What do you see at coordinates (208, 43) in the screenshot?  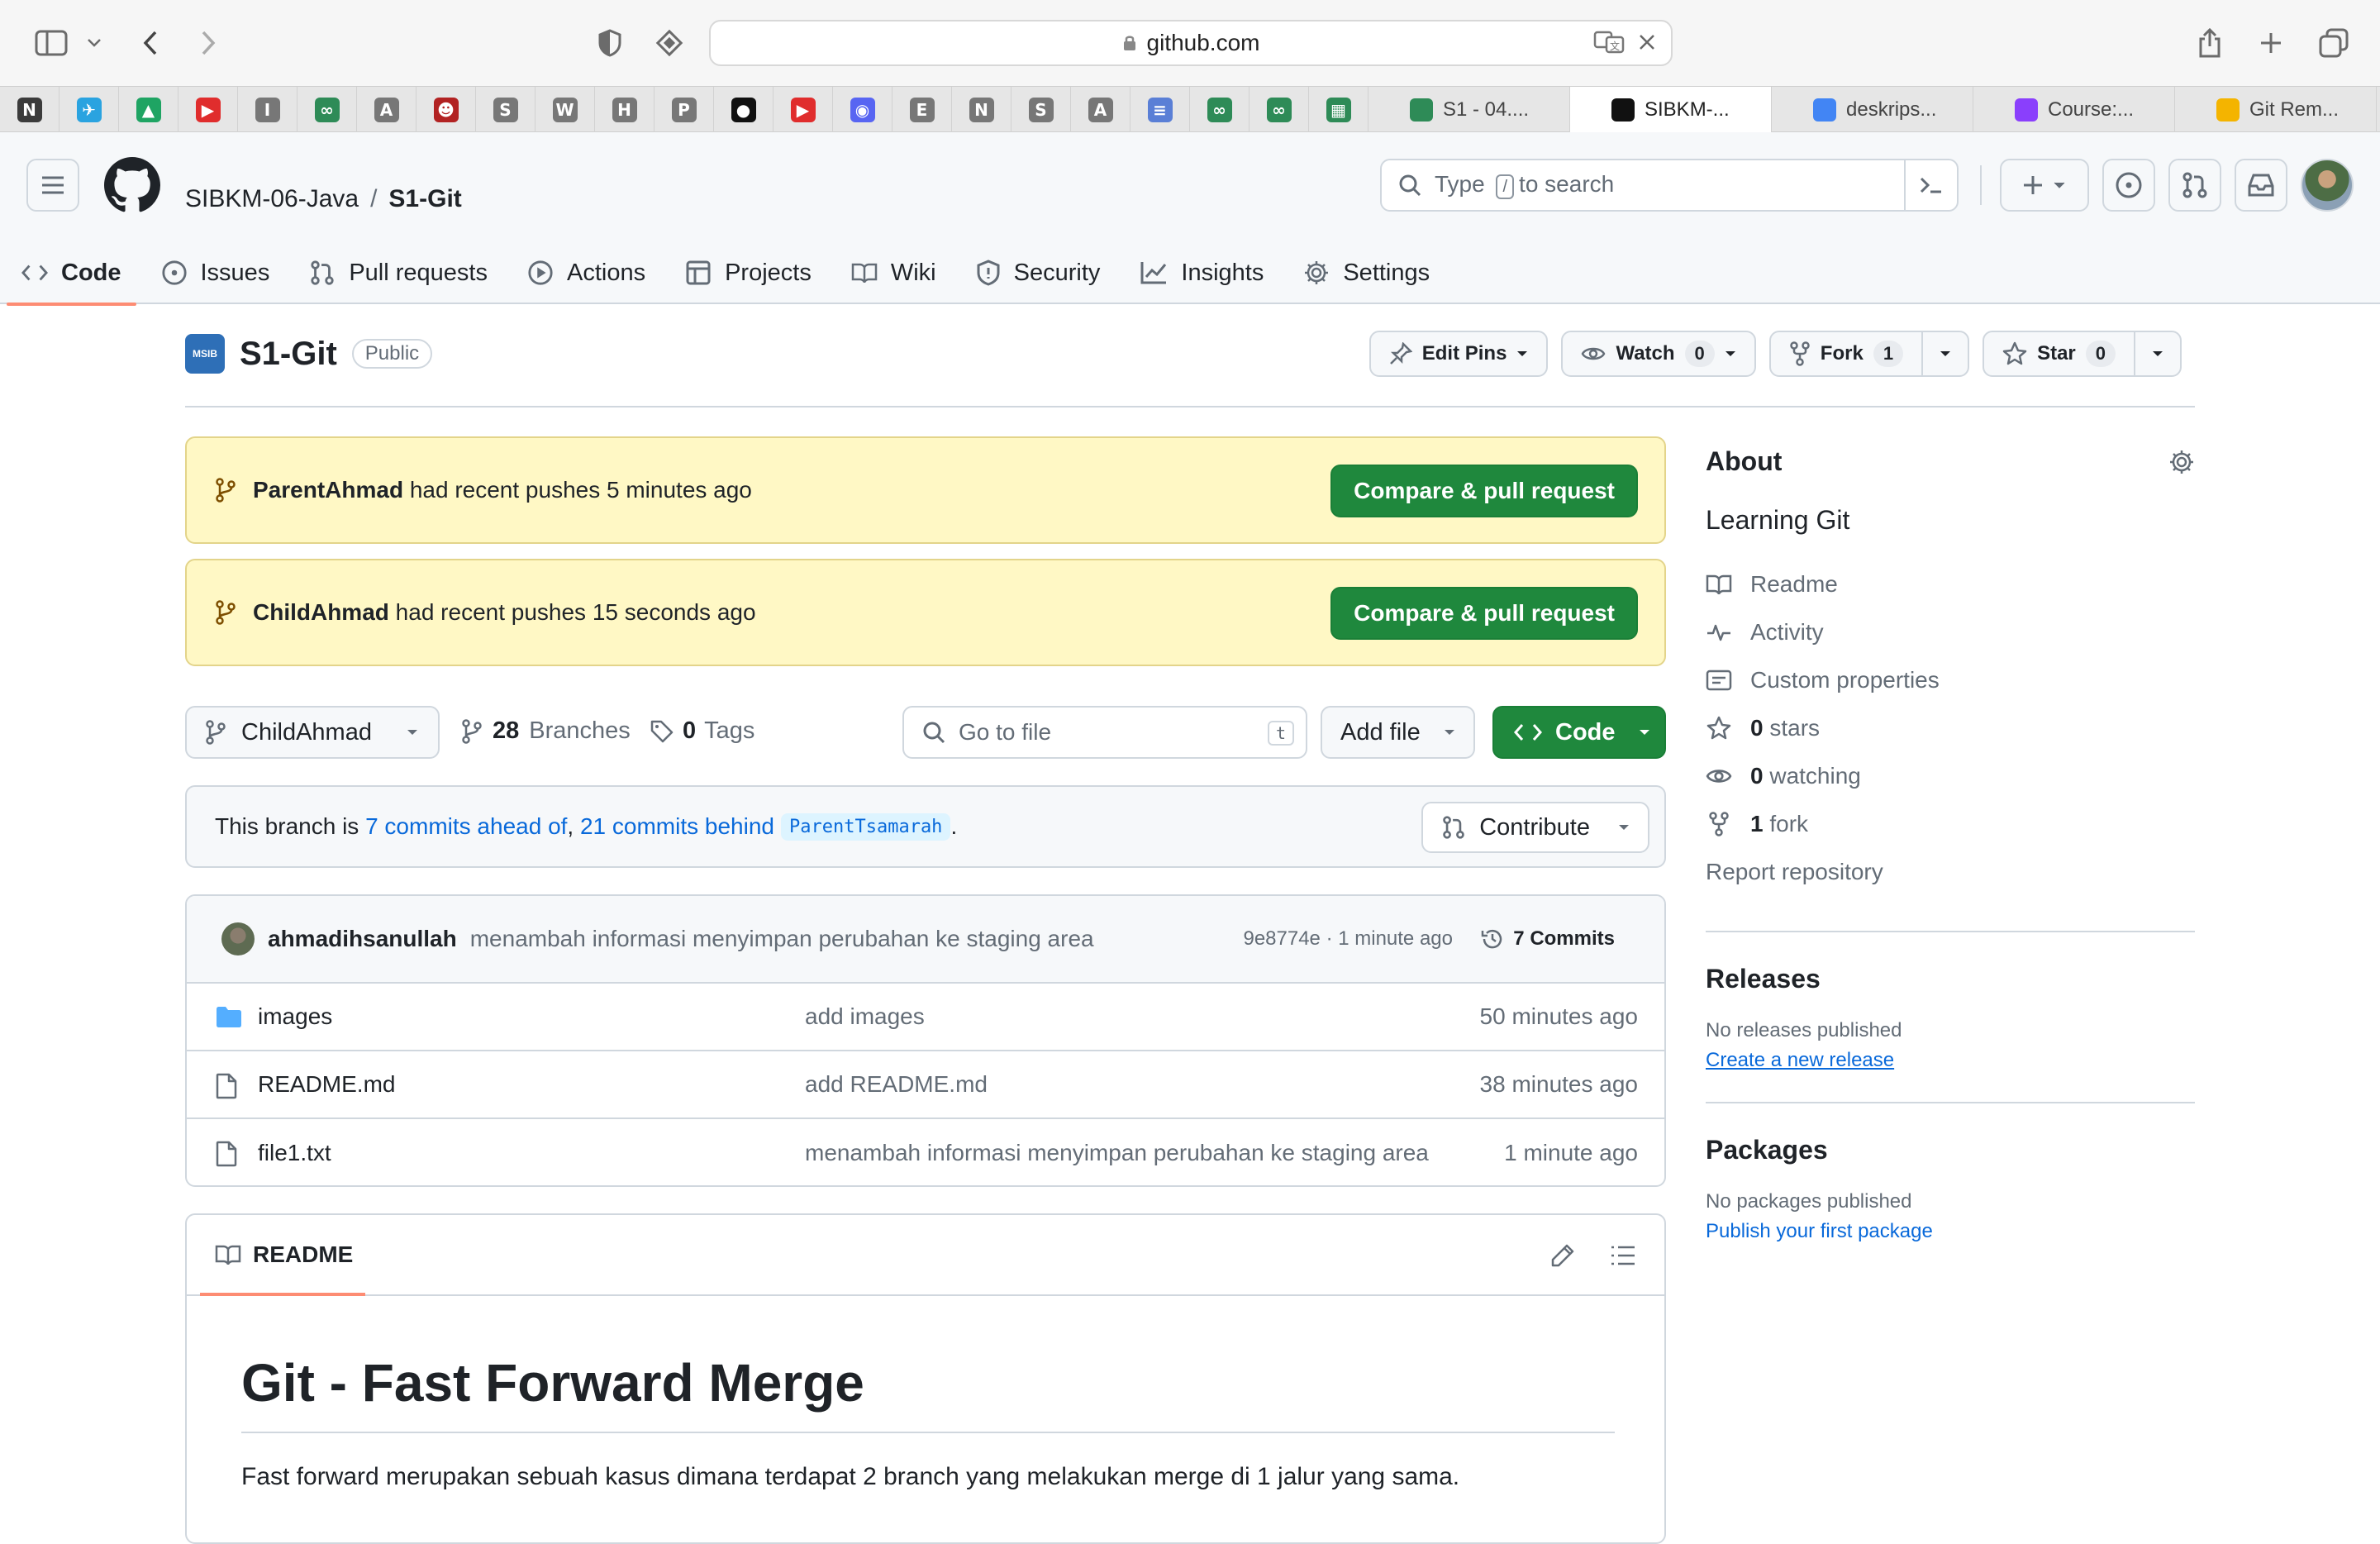 I see `forward-icon` at bounding box center [208, 43].